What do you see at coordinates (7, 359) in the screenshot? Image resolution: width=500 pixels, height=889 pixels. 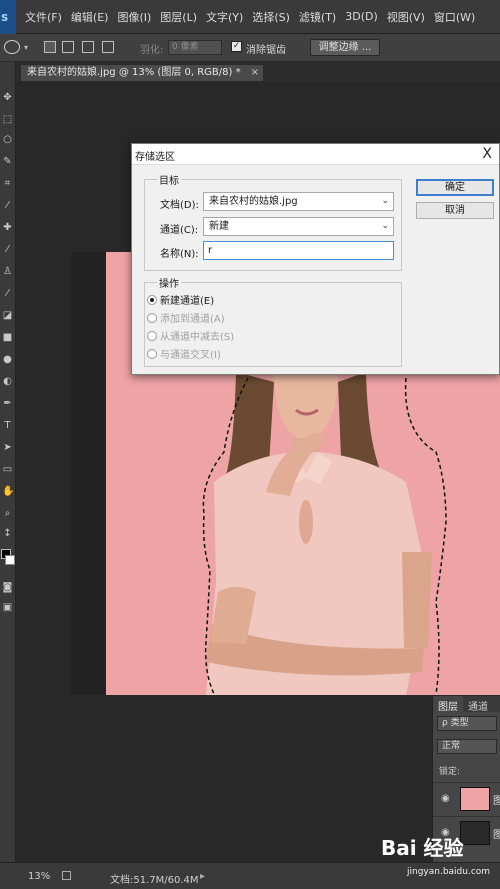 I see `blur-tool-icon: ●` at bounding box center [7, 359].